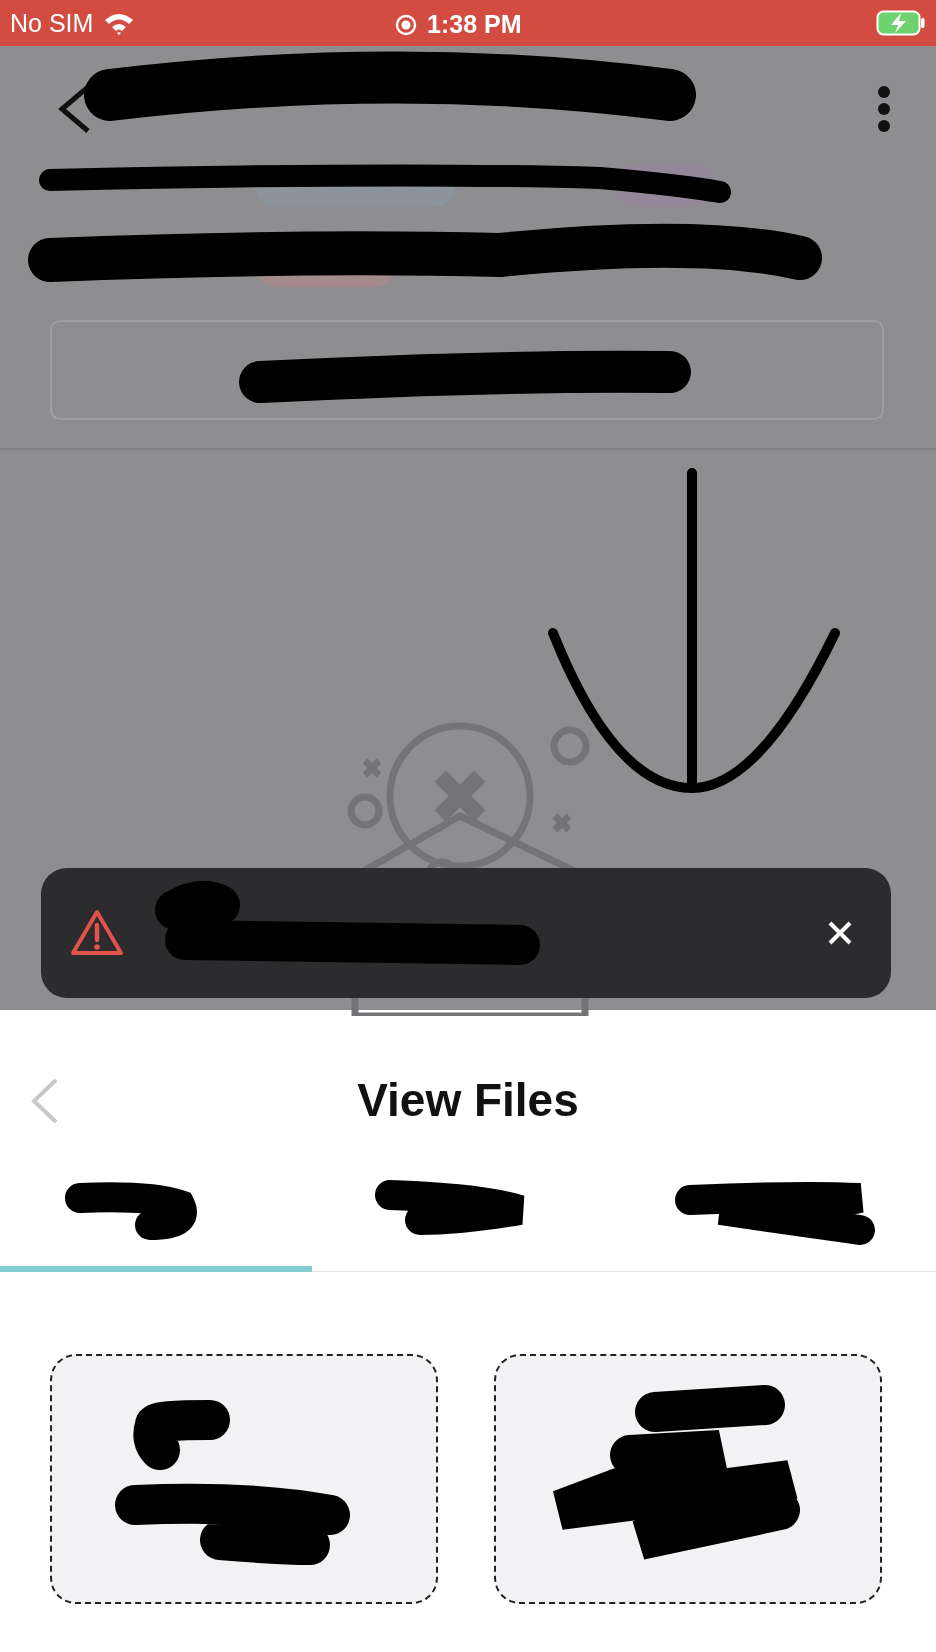  Describe the element at coordinates (884, 109) in the screenshot. I see `more-icon` at that location.